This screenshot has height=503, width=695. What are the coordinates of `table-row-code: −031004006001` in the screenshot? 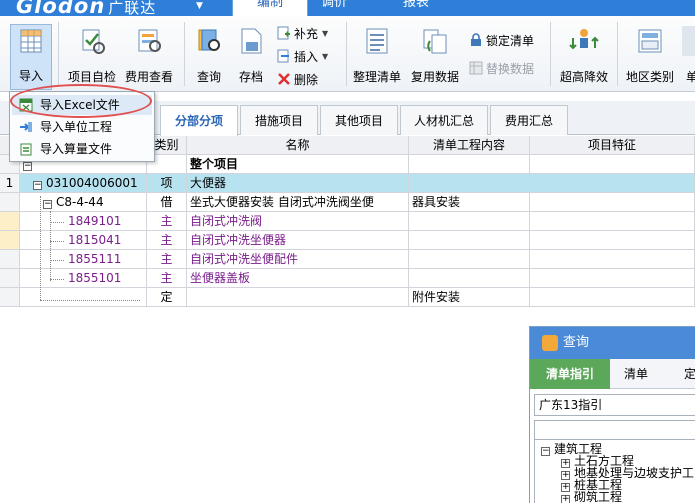 It's located at (83, 183).